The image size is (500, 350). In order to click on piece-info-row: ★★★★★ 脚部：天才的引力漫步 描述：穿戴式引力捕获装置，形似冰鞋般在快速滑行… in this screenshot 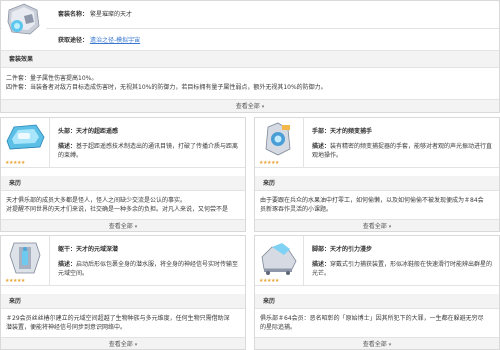, I will do `click(377, 261)`.